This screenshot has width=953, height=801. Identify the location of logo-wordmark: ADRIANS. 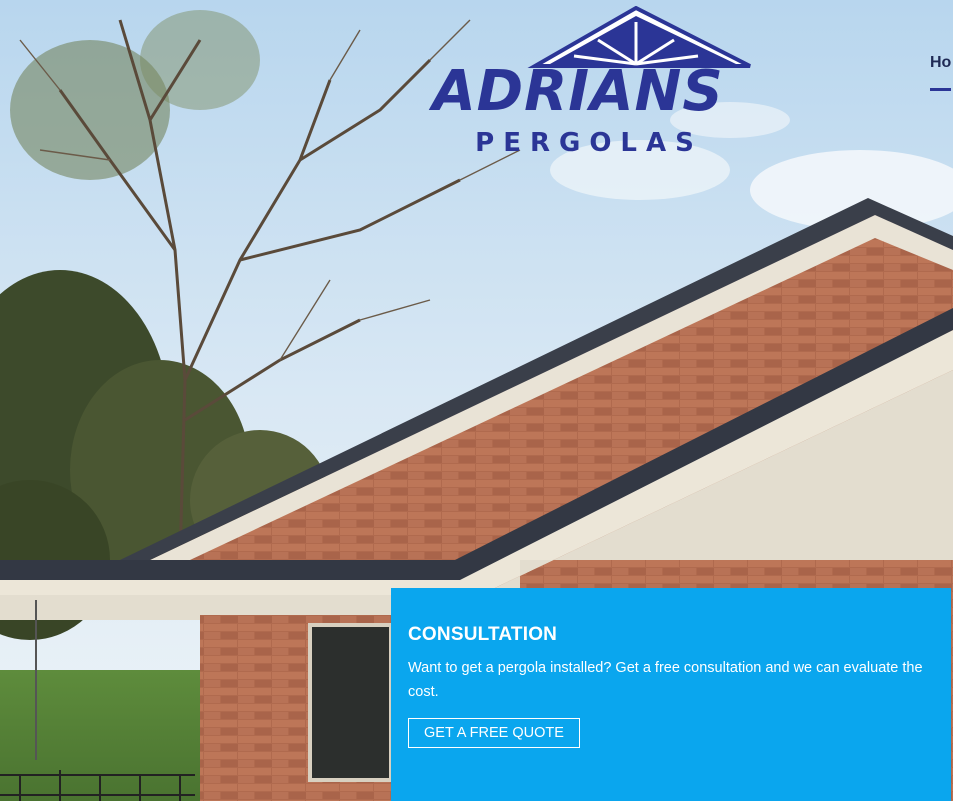
(578, 91).